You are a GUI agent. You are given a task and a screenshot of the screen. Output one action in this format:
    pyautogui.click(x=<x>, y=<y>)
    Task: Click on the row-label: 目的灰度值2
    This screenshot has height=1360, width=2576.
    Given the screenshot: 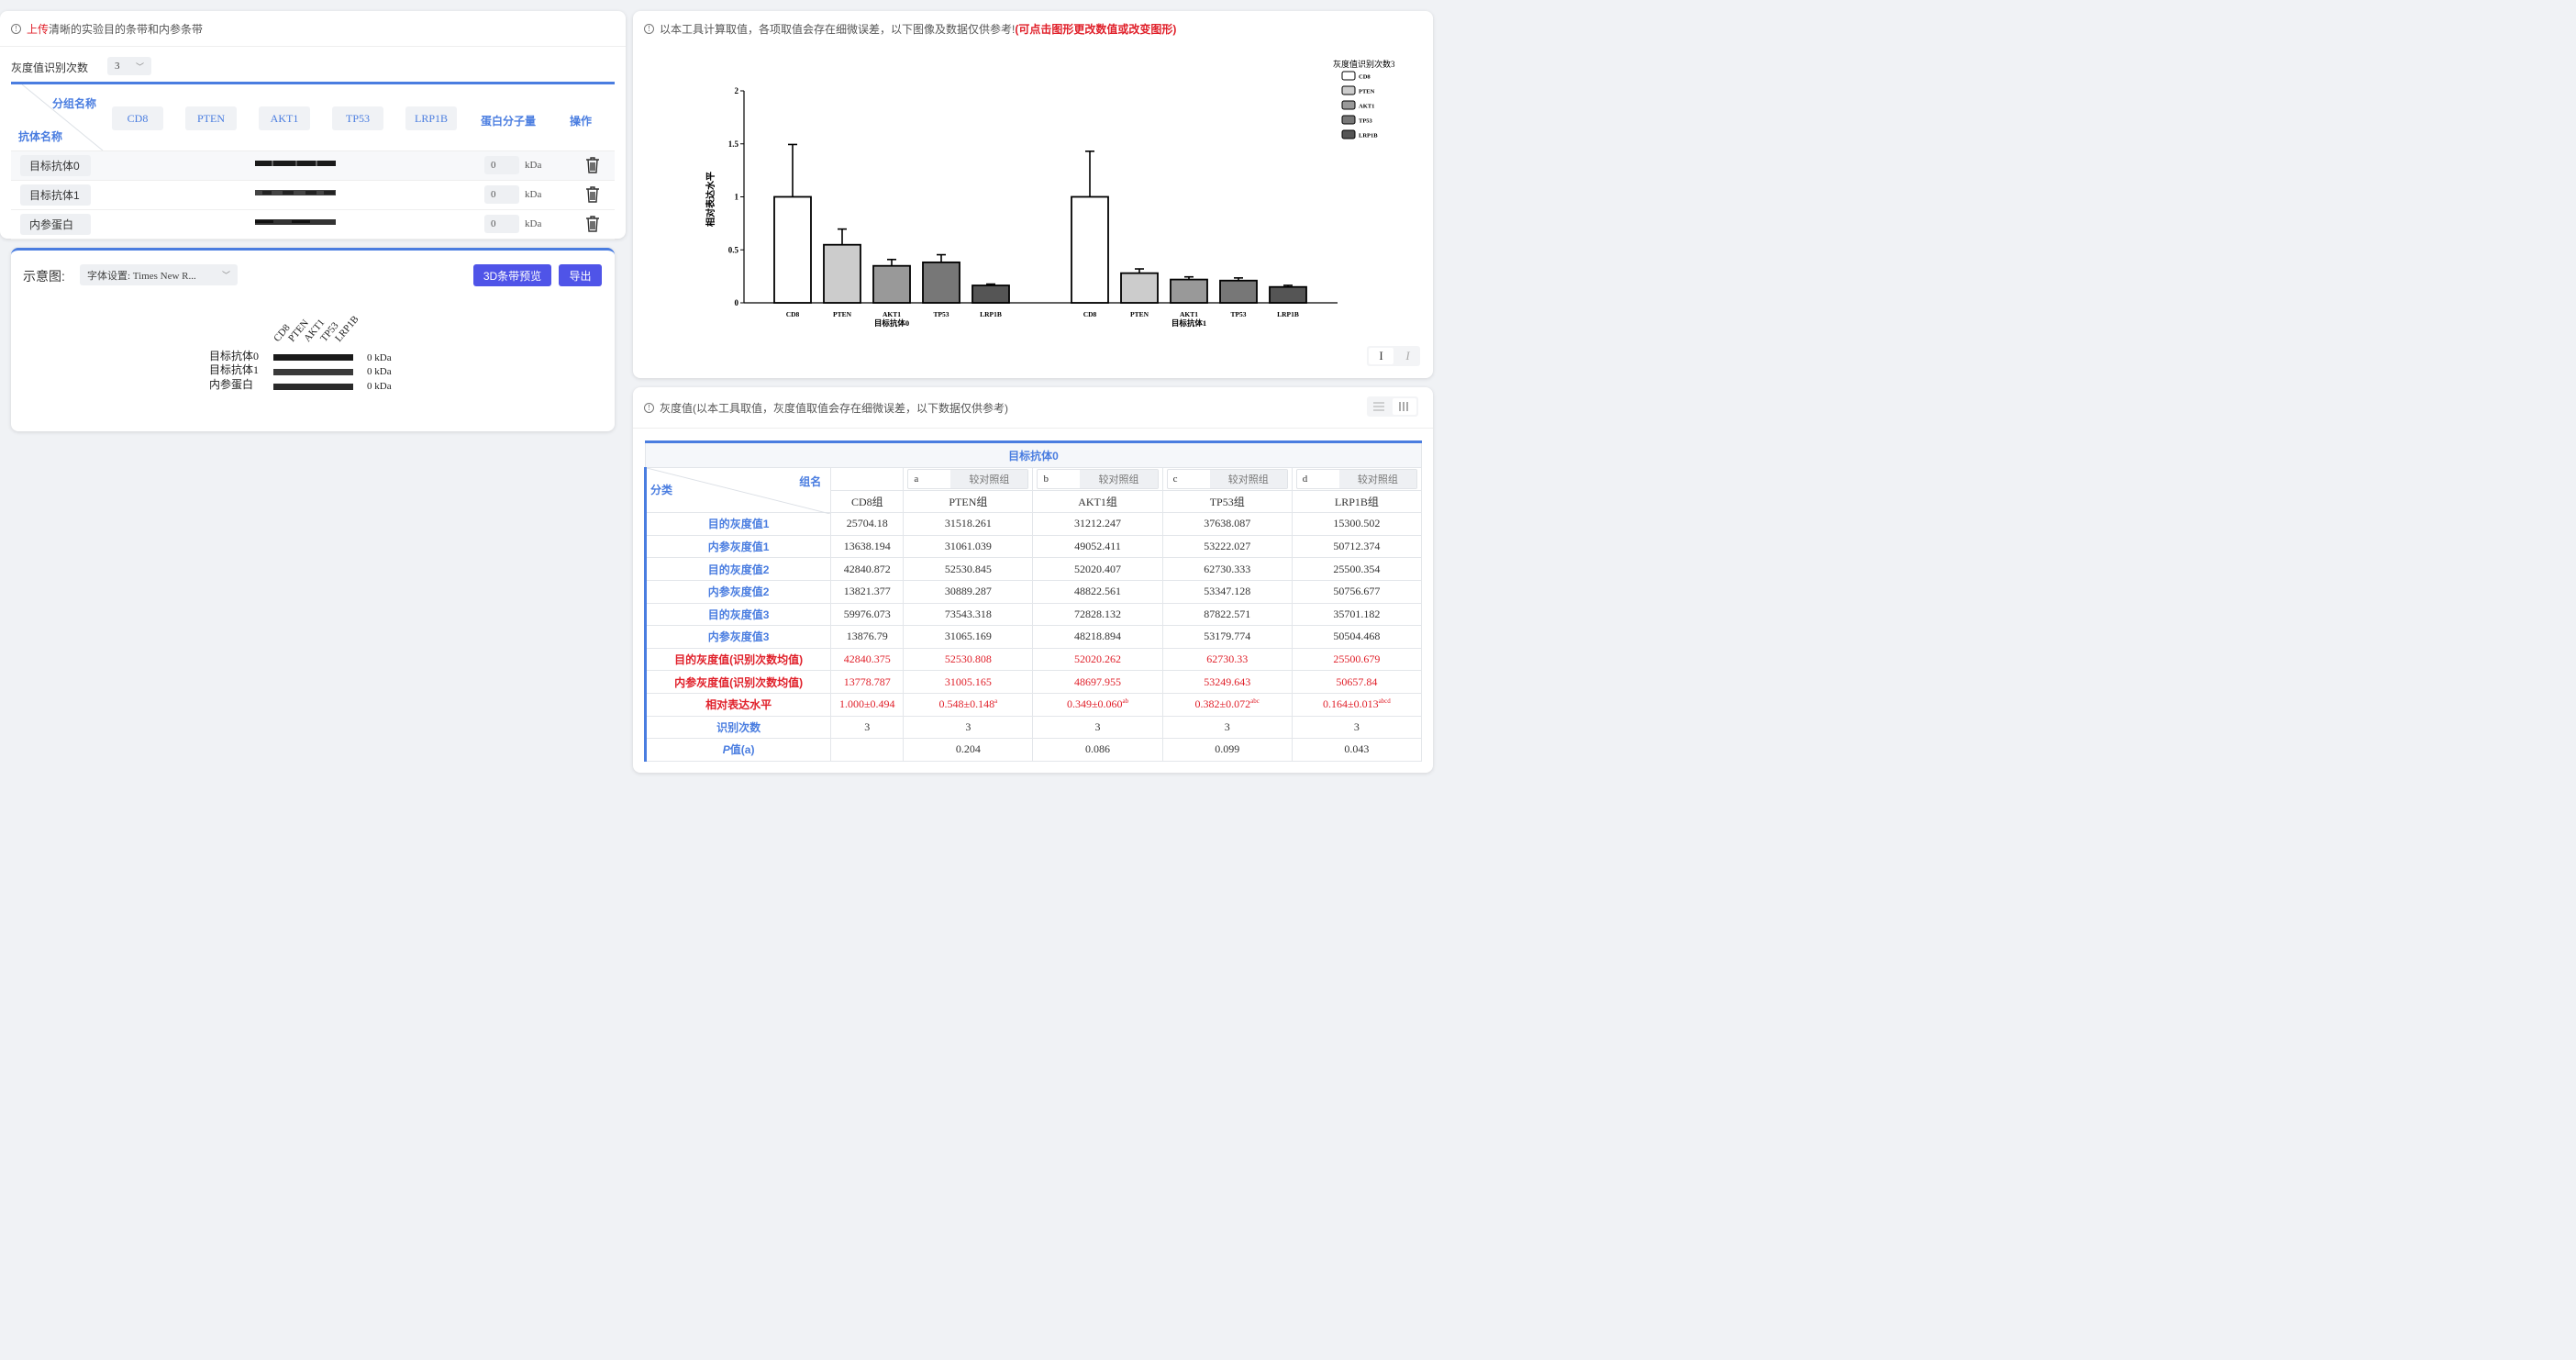 What is the action you would take?
    pyautogui.click(x=737, y=569)
    